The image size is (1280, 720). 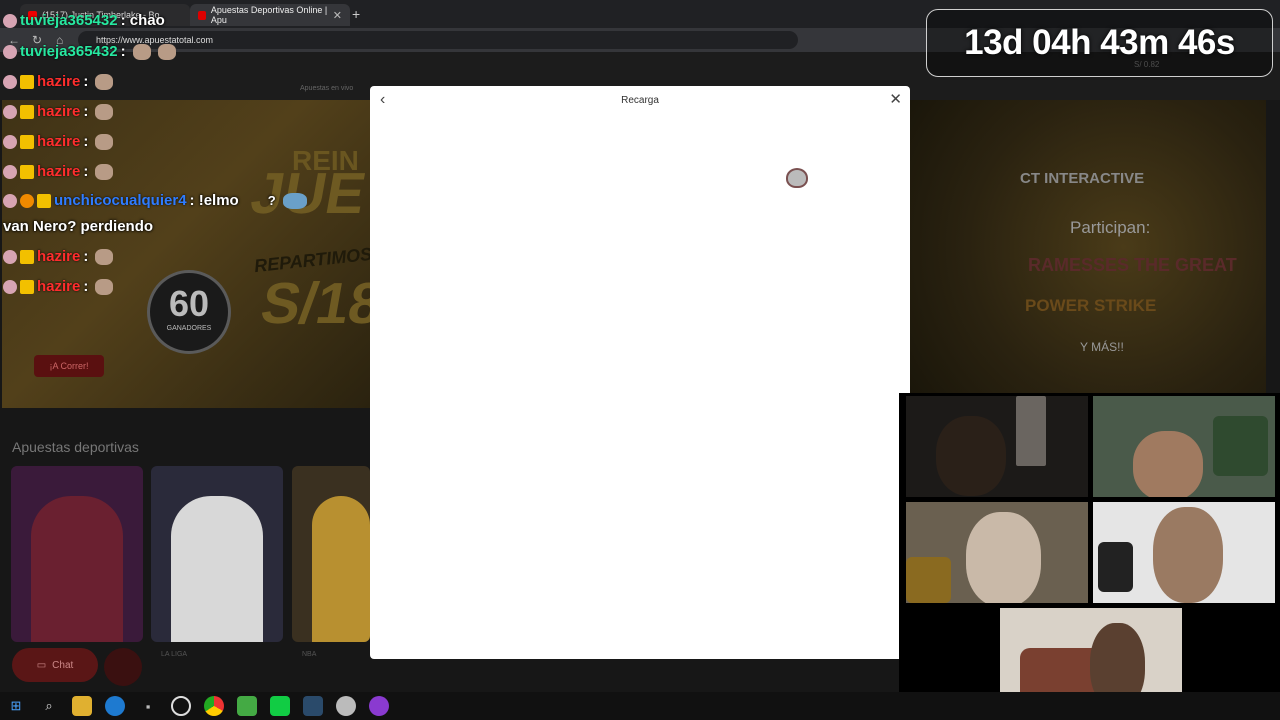 What do you see at coordinates (379, 706) in the screenshot?
I see `app-purple-icon` at bounding box center [379, 706].